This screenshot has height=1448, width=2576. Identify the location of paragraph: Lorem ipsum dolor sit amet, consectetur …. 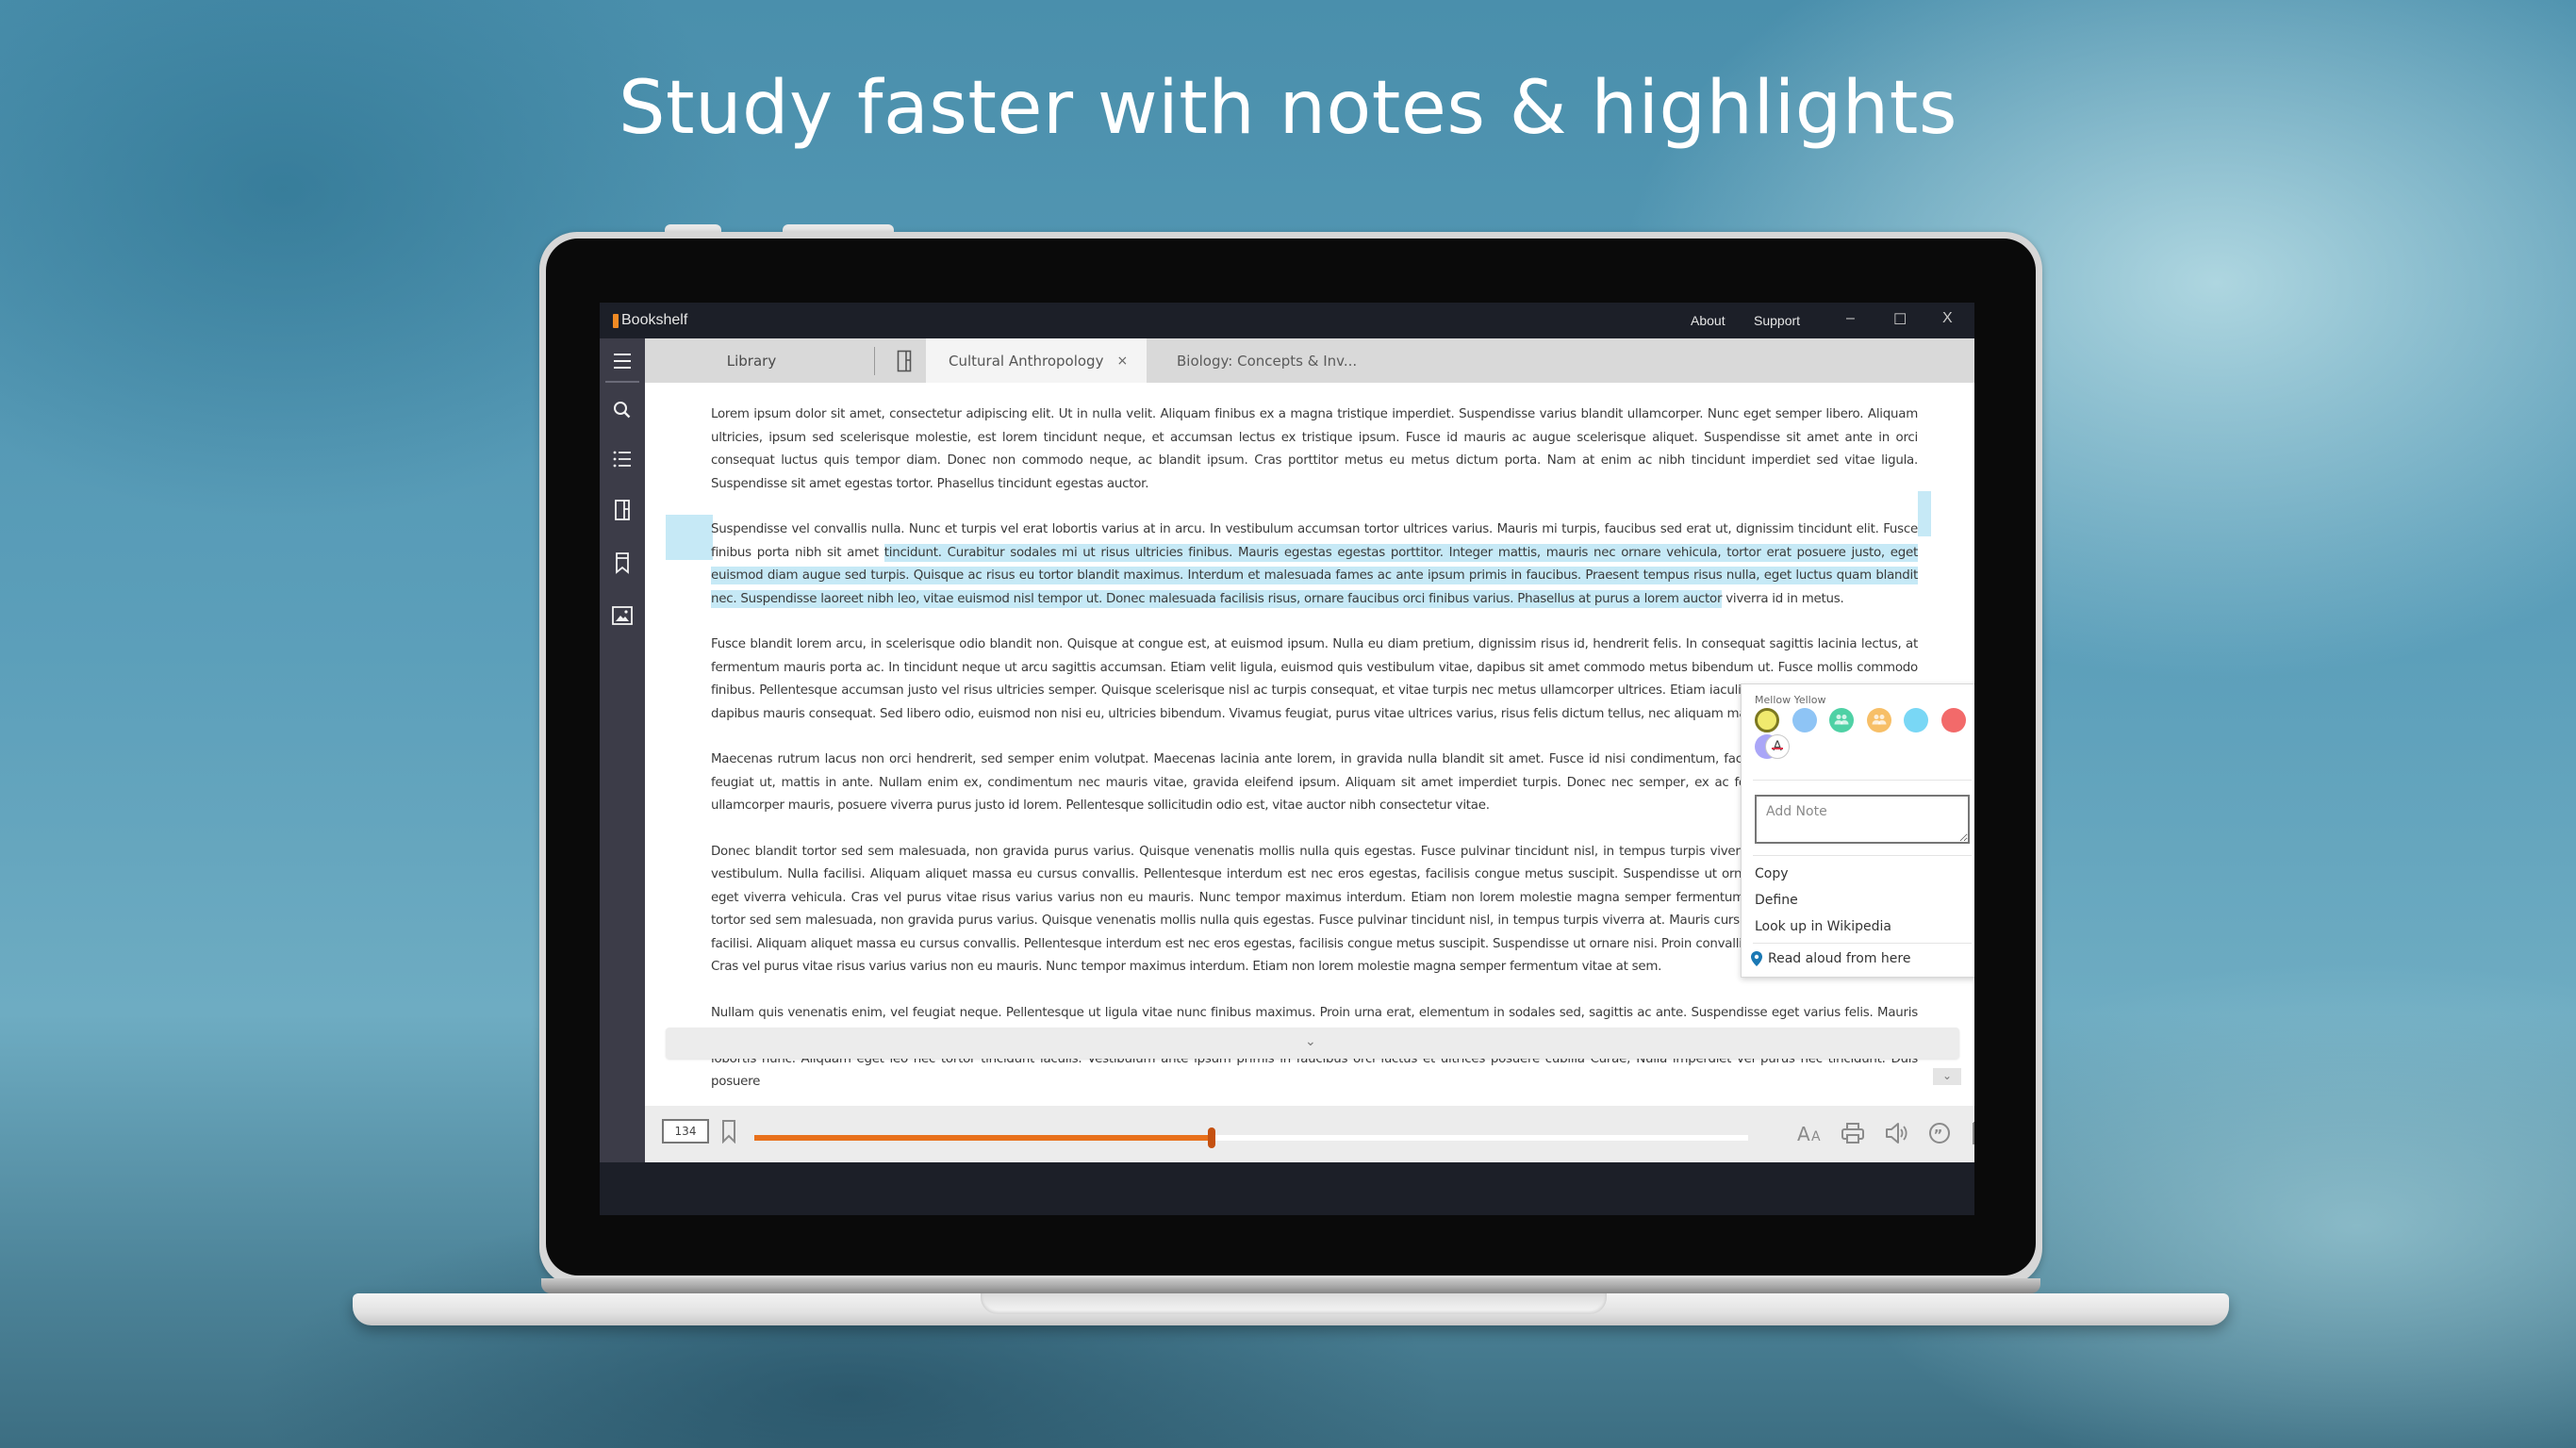
(1314, 449).